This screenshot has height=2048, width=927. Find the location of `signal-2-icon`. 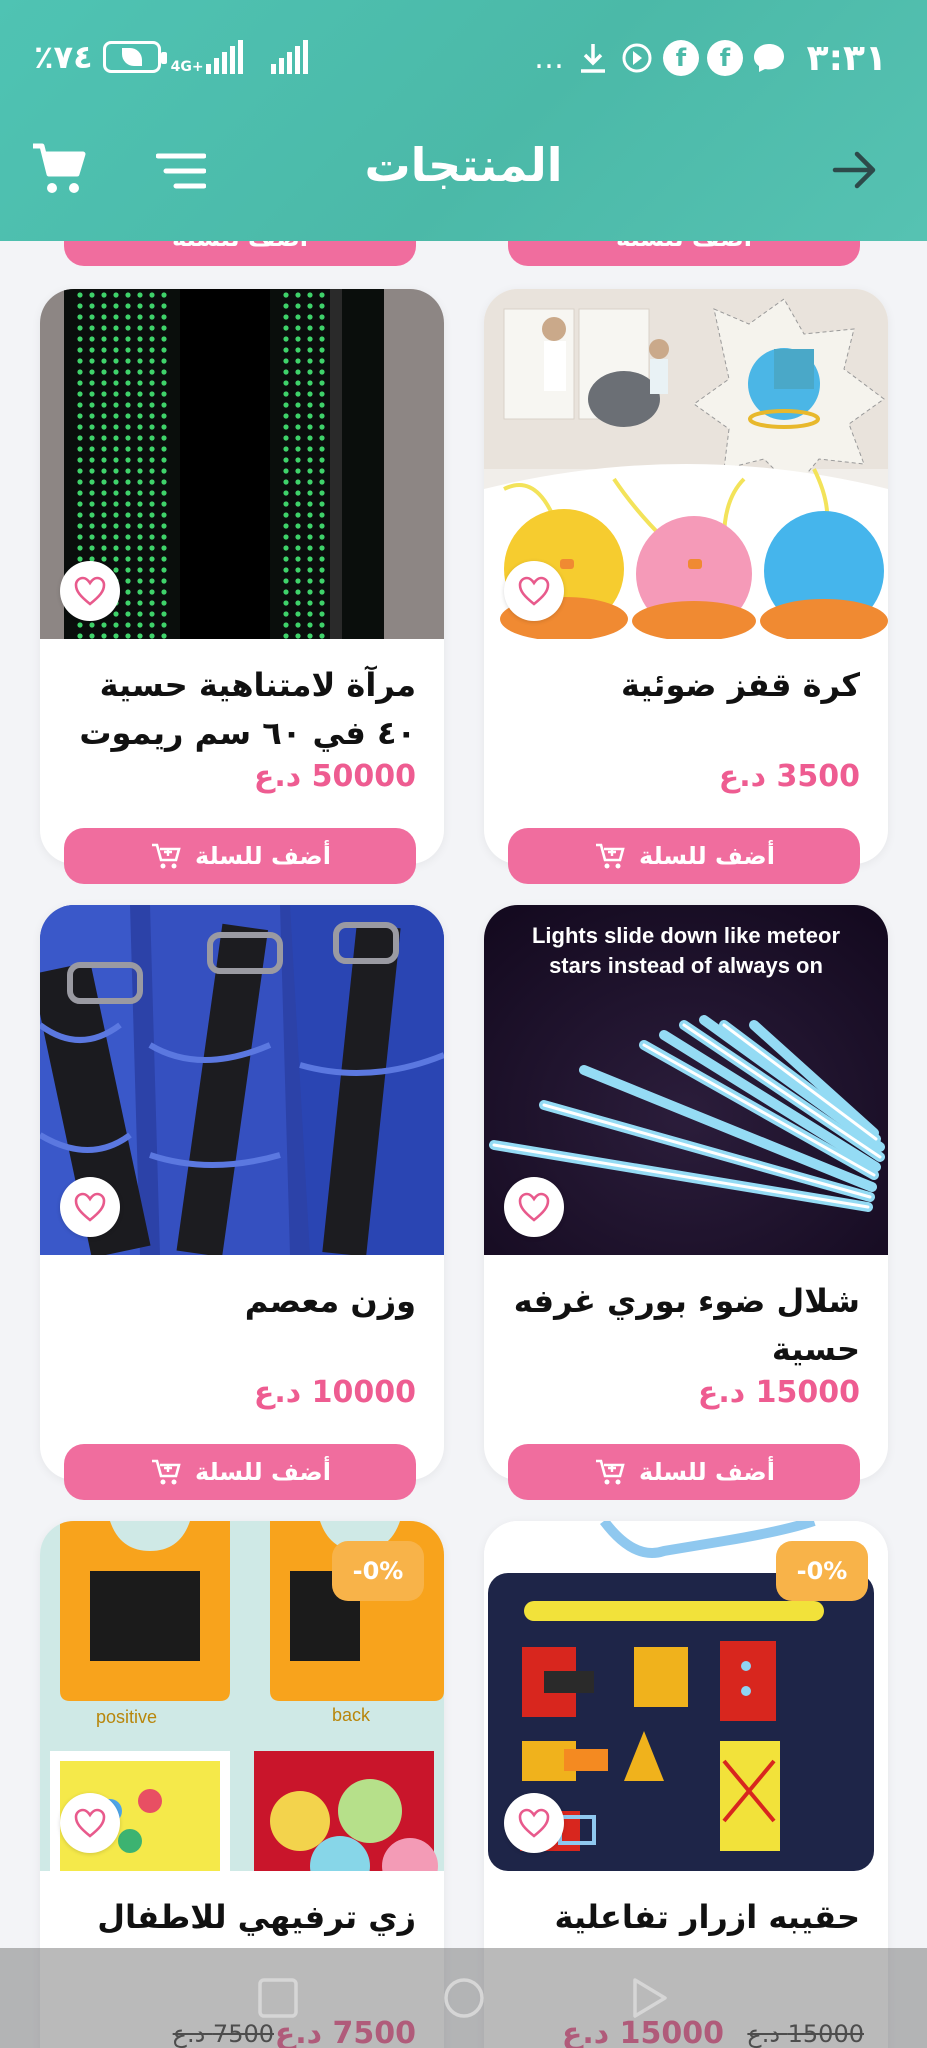

signal-2-icon is located at coordinates (289, 57).